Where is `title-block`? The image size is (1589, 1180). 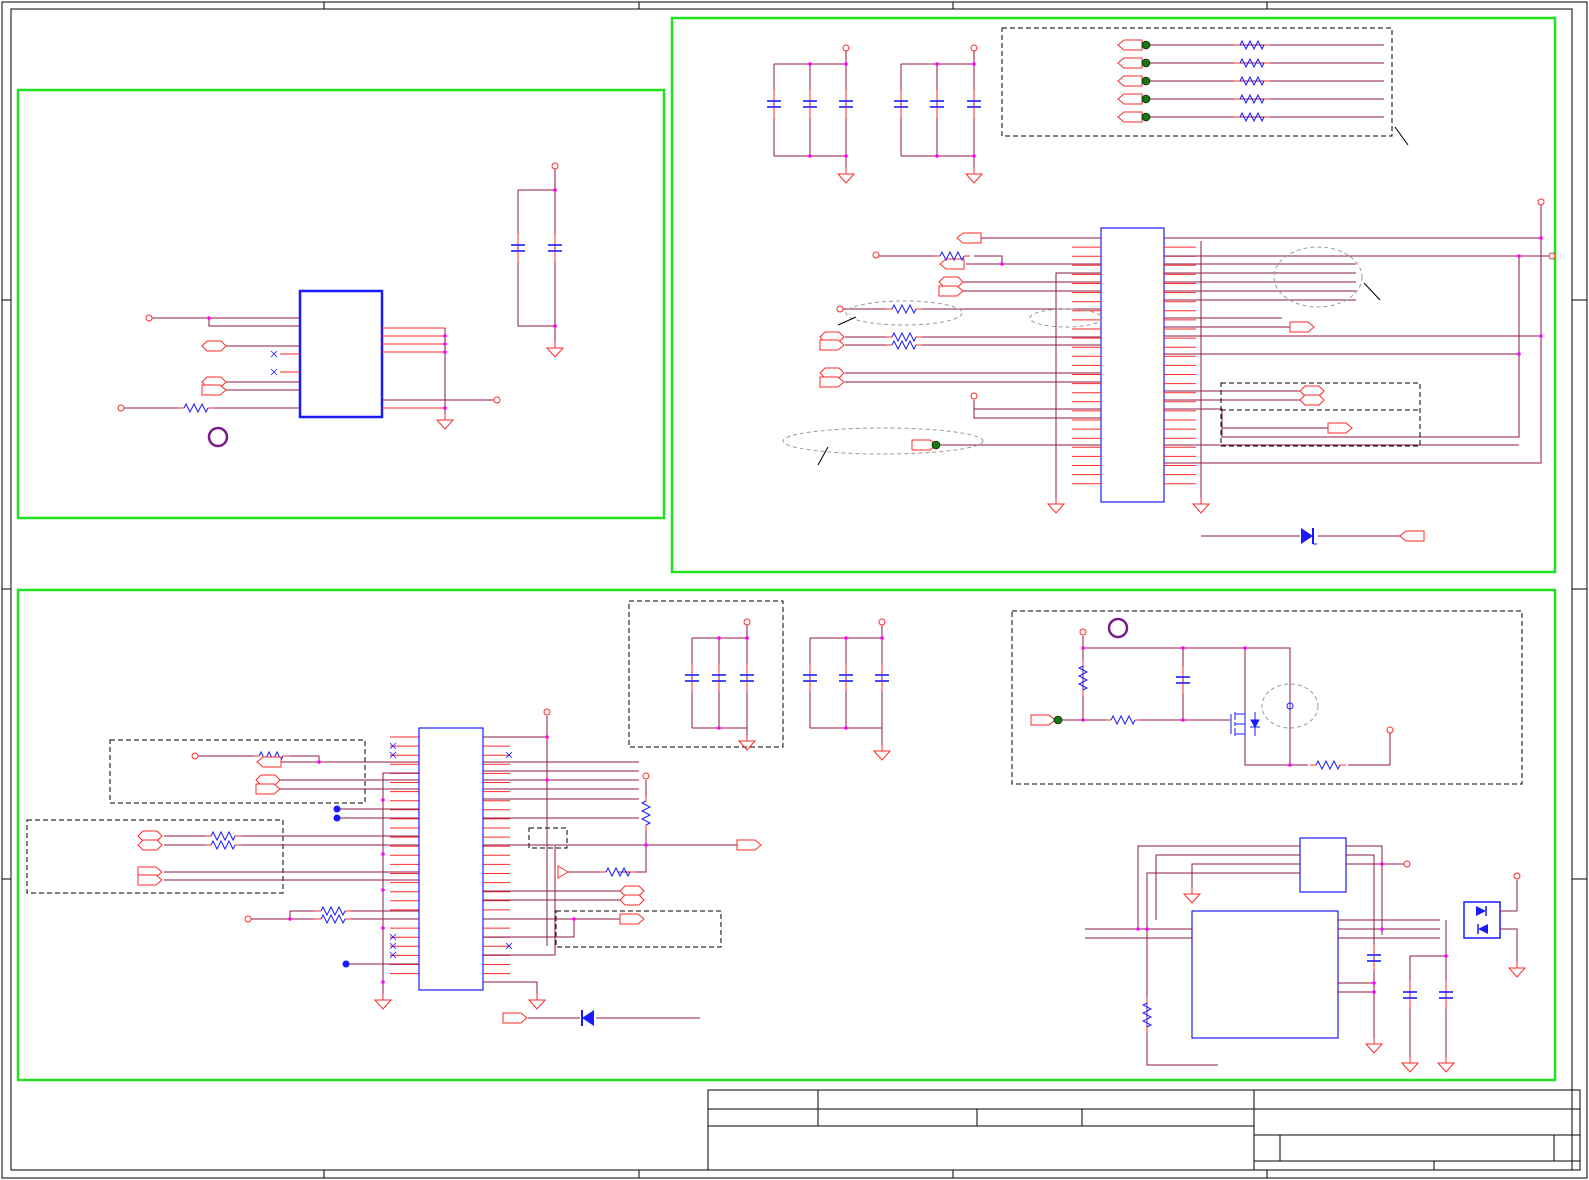
title-block is located at coordinates (1144, 1130).